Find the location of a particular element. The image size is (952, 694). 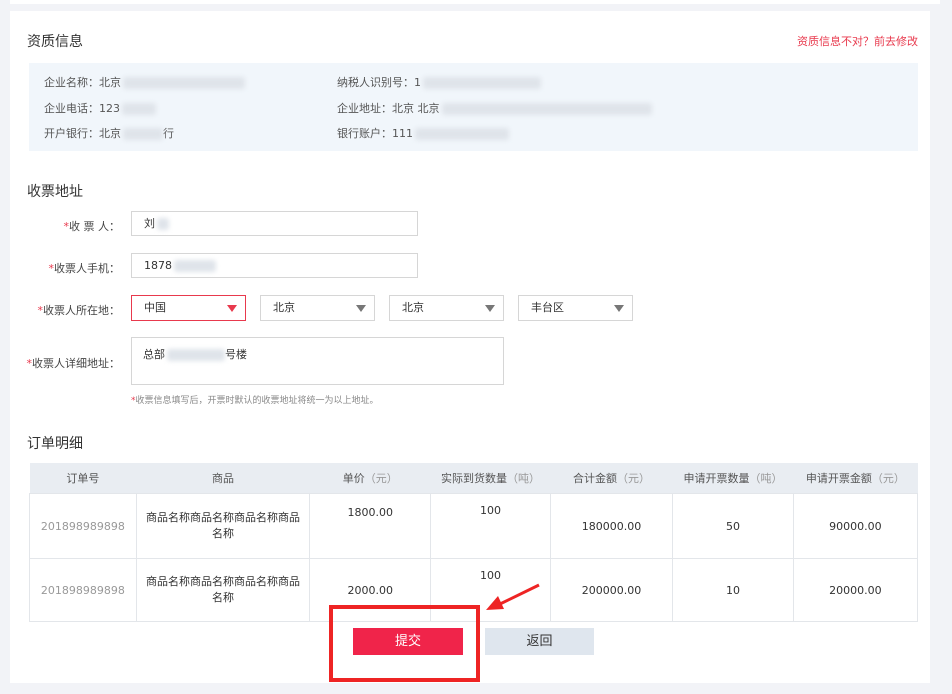

receiver-hint: *收票信息填写后，开票时默认的收票地址将统一为以上地址。 is located at coordinates (255, 401).